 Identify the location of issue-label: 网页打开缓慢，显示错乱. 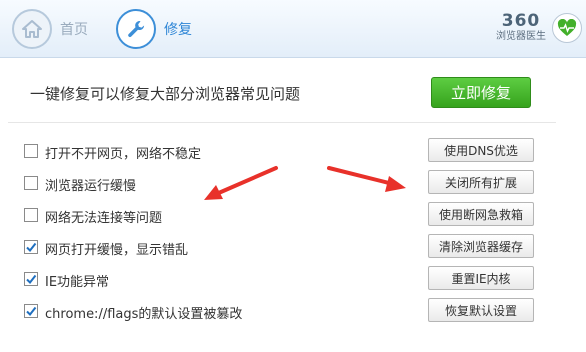
(117, 250).